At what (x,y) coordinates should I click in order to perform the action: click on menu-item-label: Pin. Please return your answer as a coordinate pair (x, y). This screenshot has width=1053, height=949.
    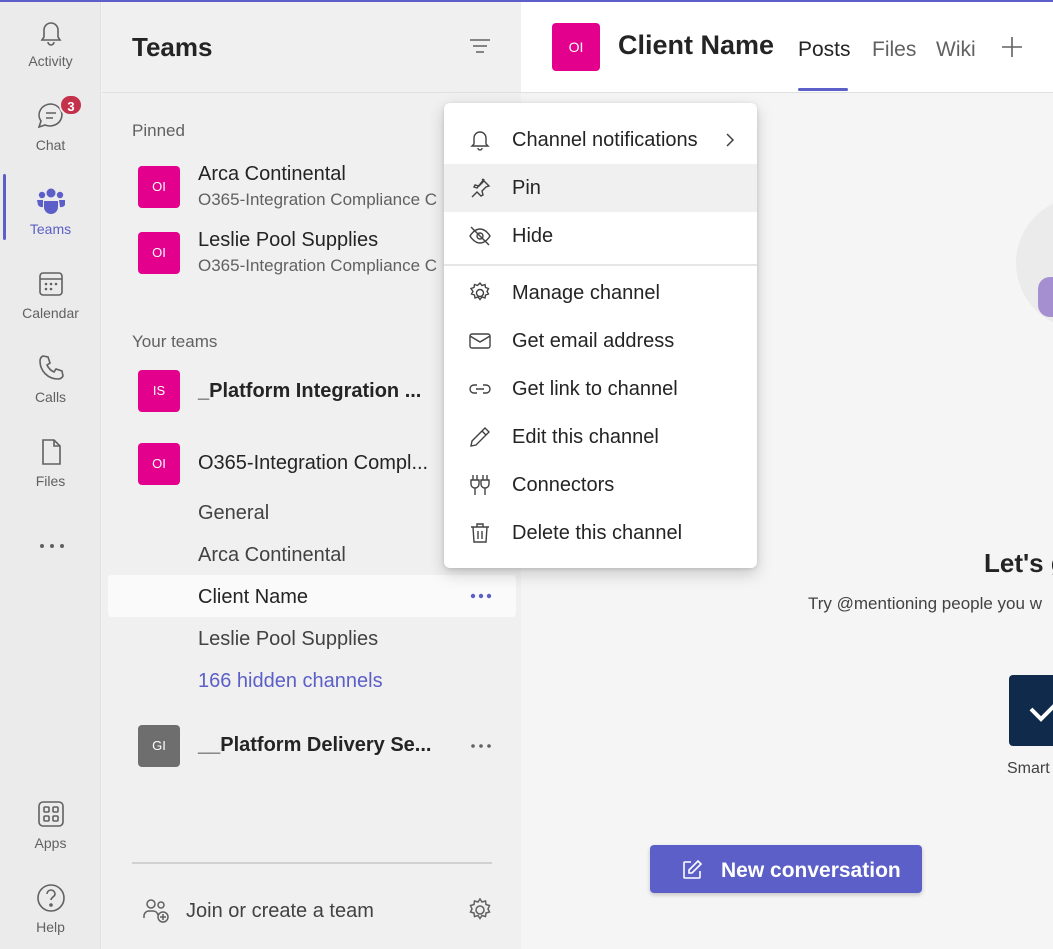
    Looking at the image, I should click on (526, 188).